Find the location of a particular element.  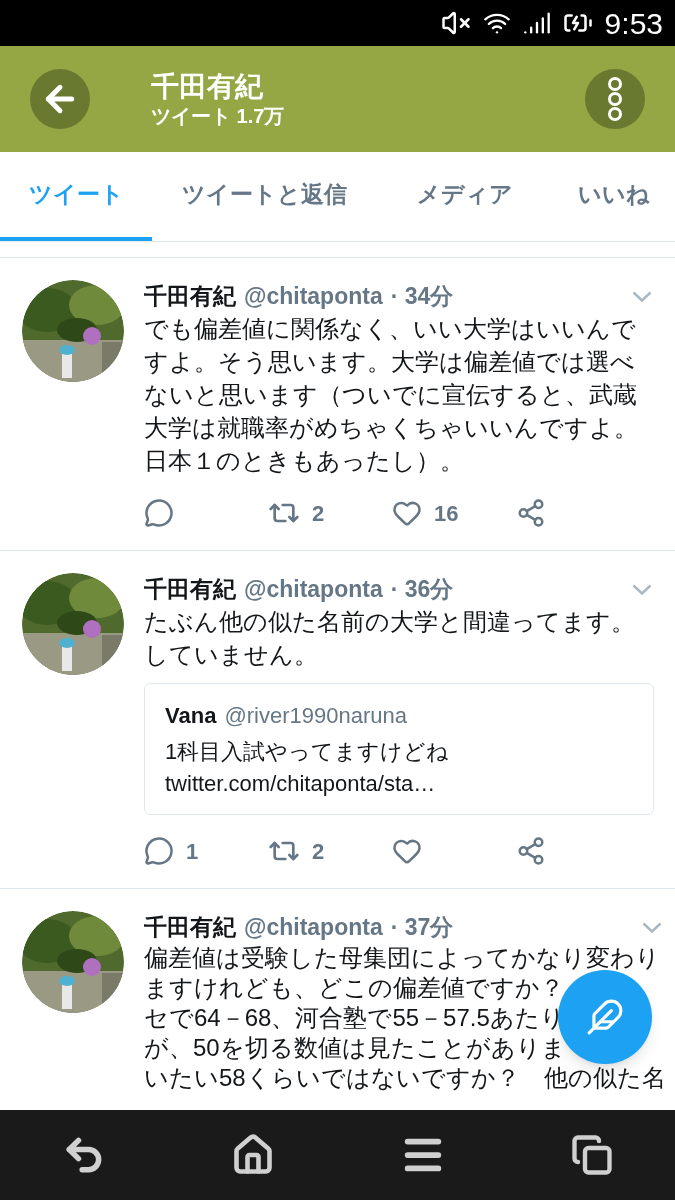

like-count: 16 is located at coordinates (446, 513).